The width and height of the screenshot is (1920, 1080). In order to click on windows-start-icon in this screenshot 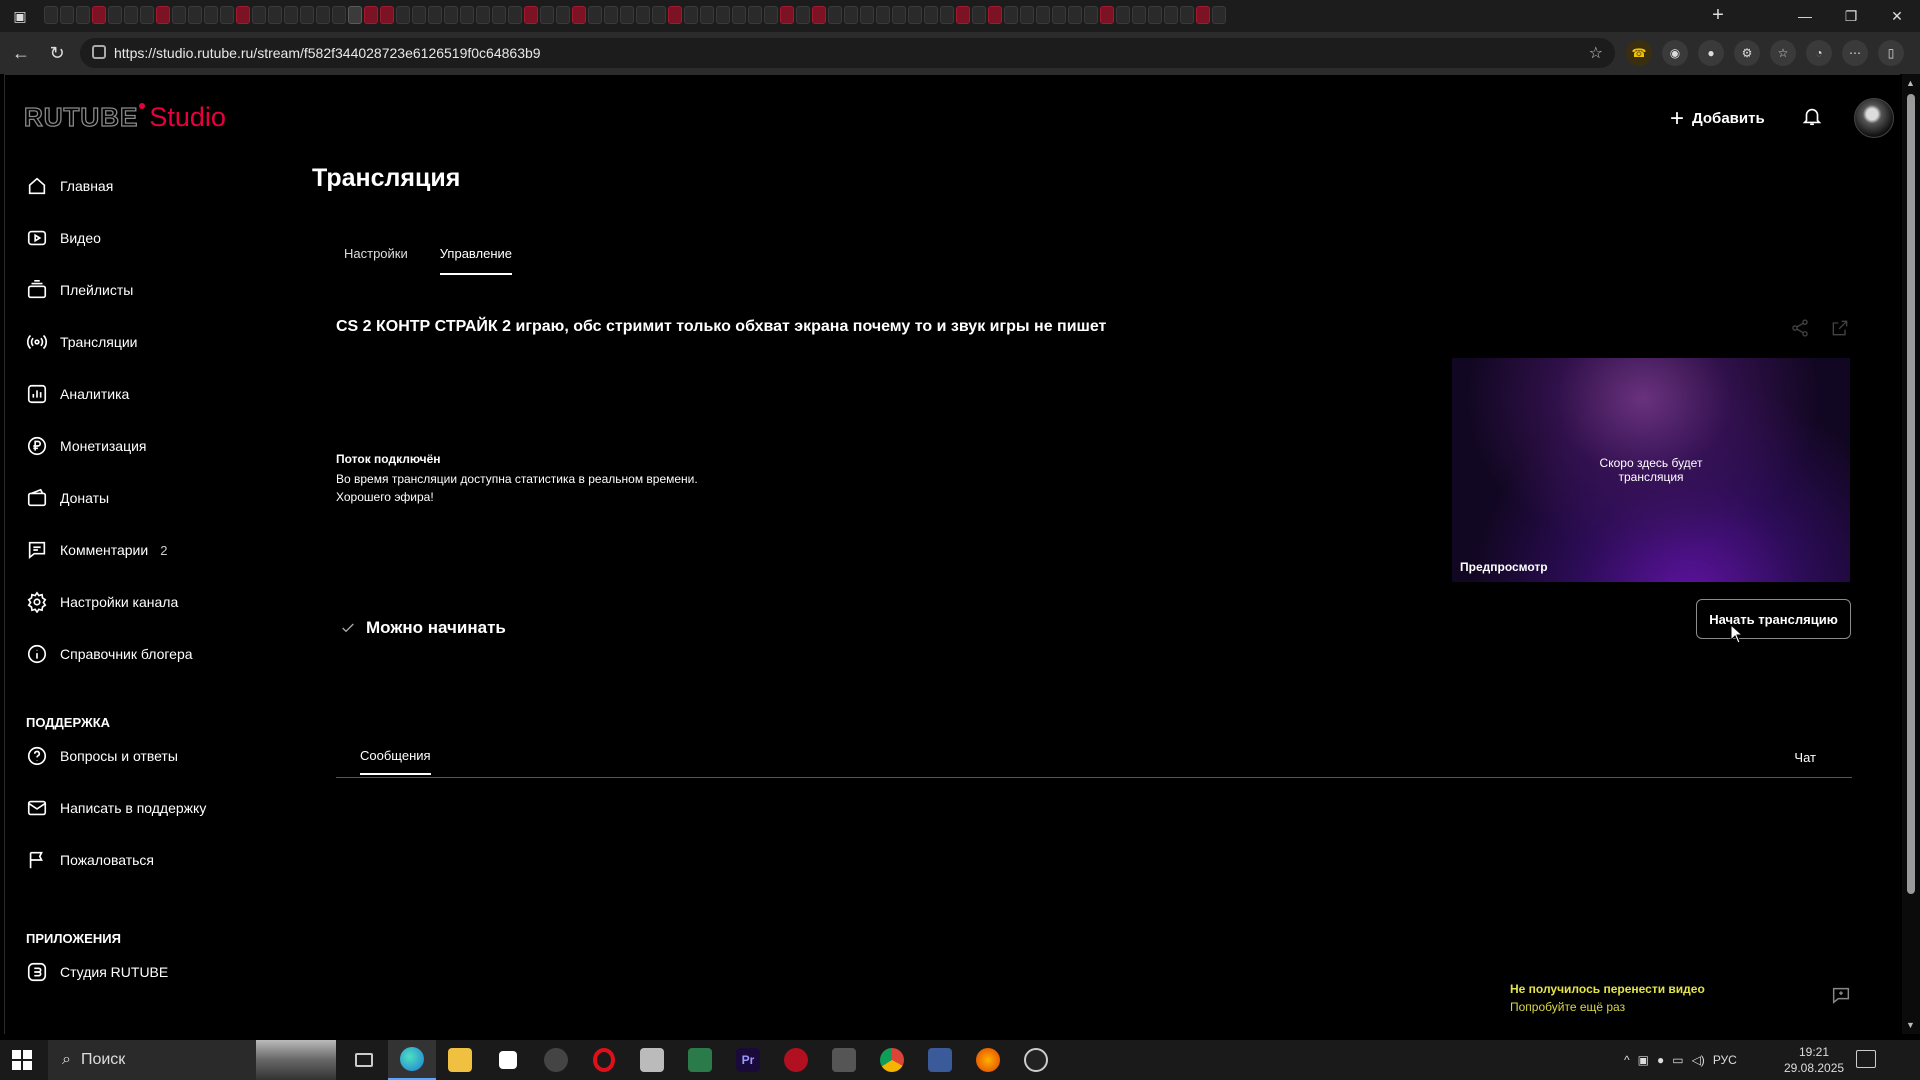, I will do `click(22, 1060)`.